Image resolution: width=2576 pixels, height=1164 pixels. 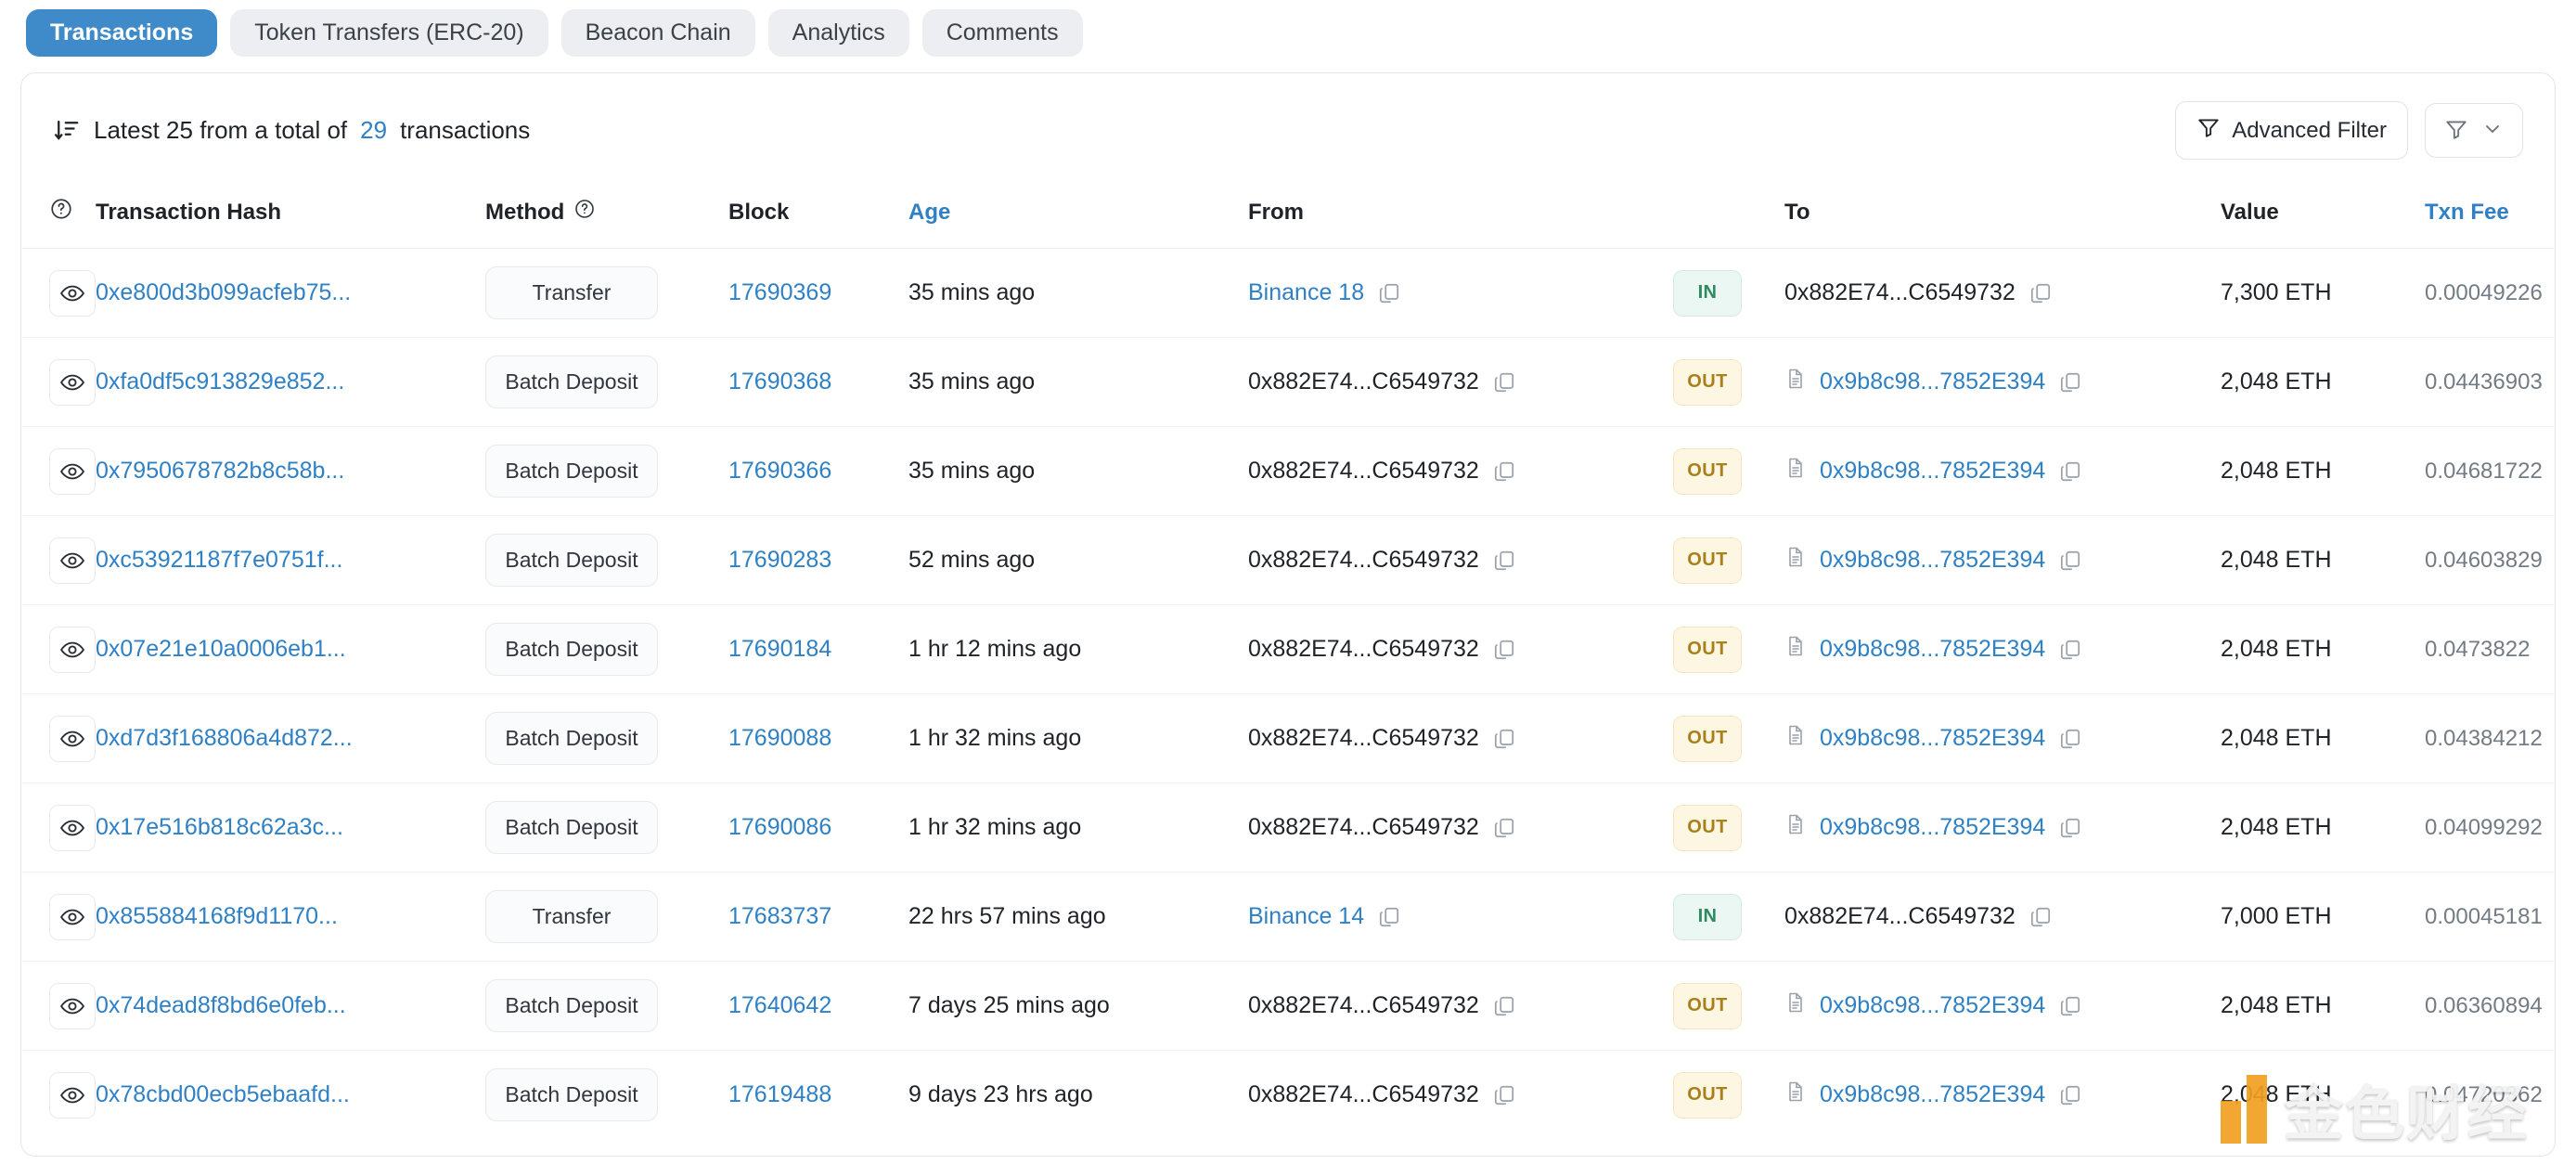 I want to click on cell-age: 35 mins ago, so click(x=1078, y=293).